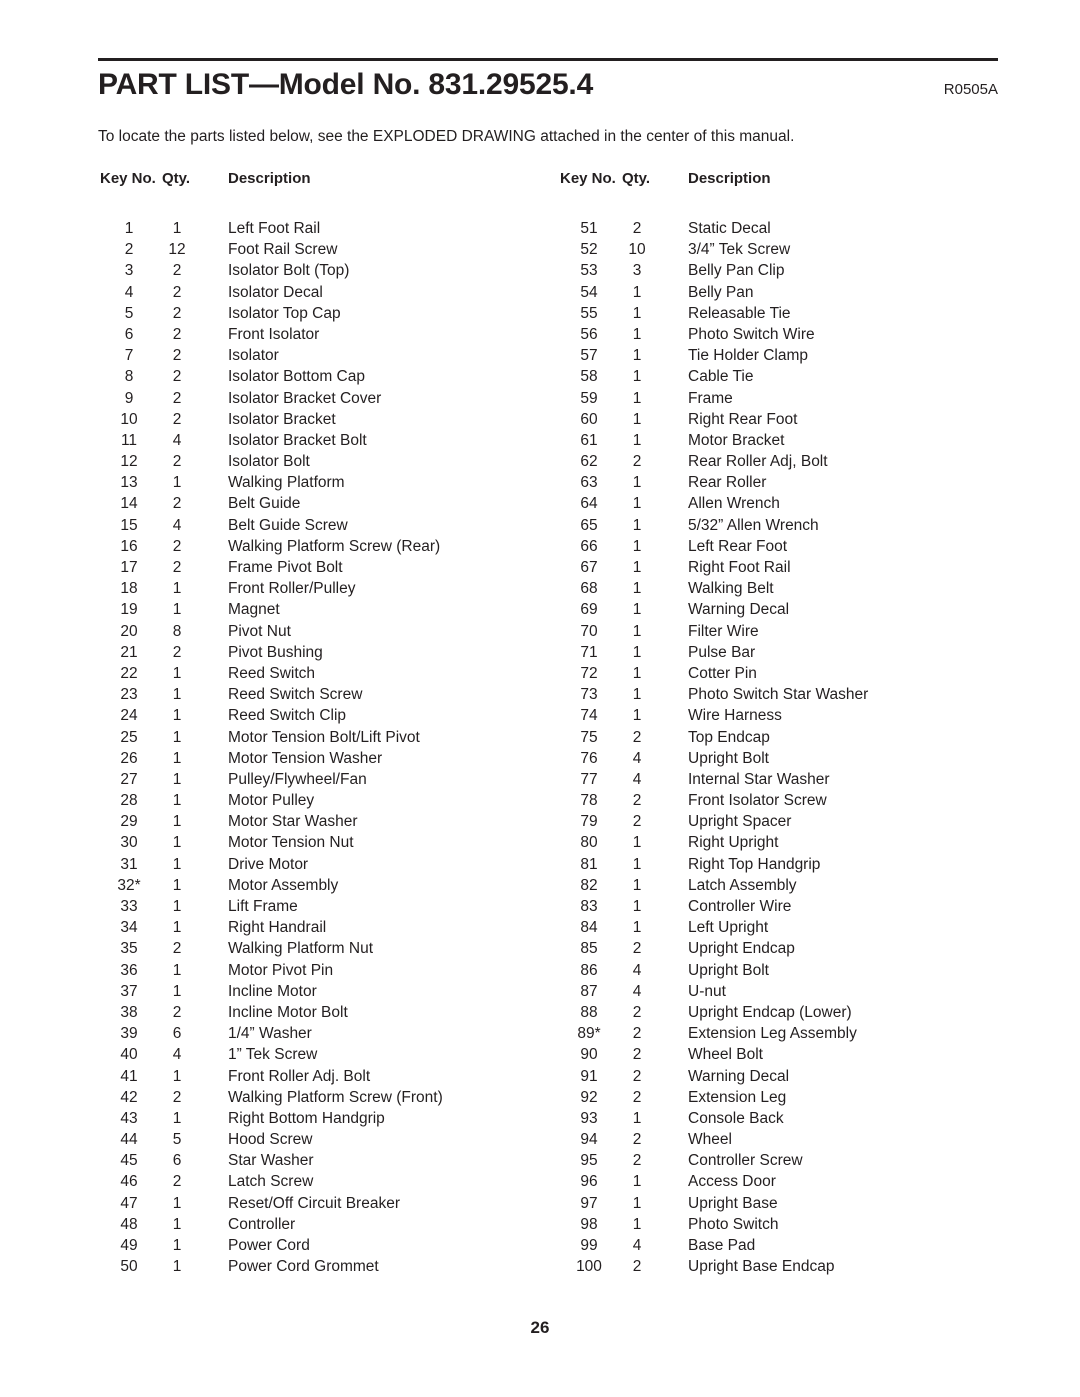 The width and height of the screenshot is (1080, 1397). What do you see at coordinates (751, 334) in the screenshot?
I see `cell-description: Photo Switch Wire` at bounding box center [751, 334].